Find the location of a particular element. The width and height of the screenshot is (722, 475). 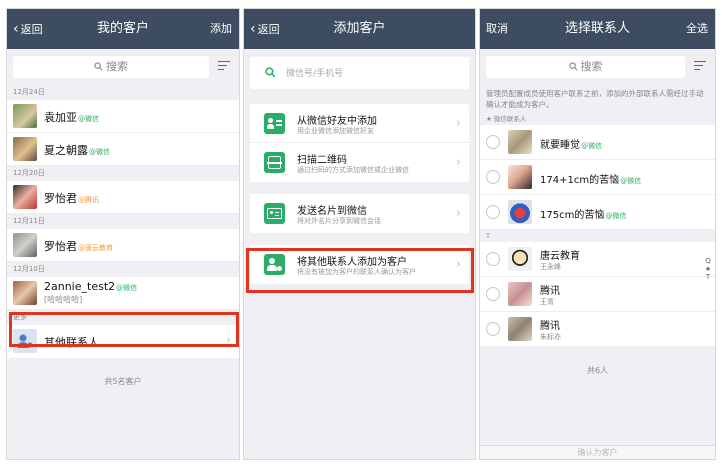

option-group: 发送名片到微信 将对外名片分享到微信会话 › is located at coordinates (359, 213).